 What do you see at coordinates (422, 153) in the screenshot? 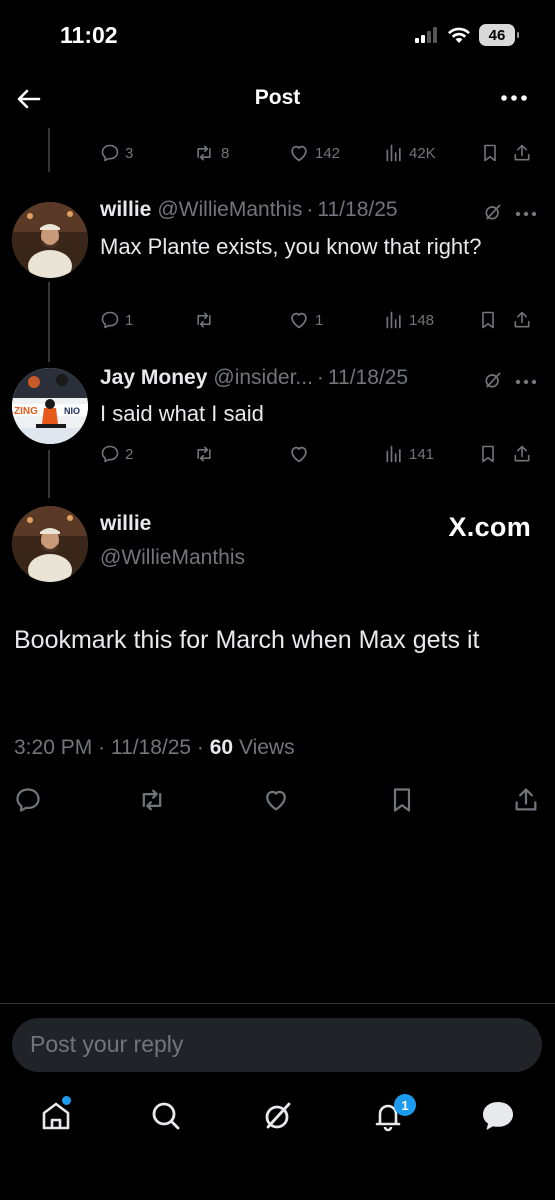
I see `views-count: 42K` at bounding box center [422, 153].